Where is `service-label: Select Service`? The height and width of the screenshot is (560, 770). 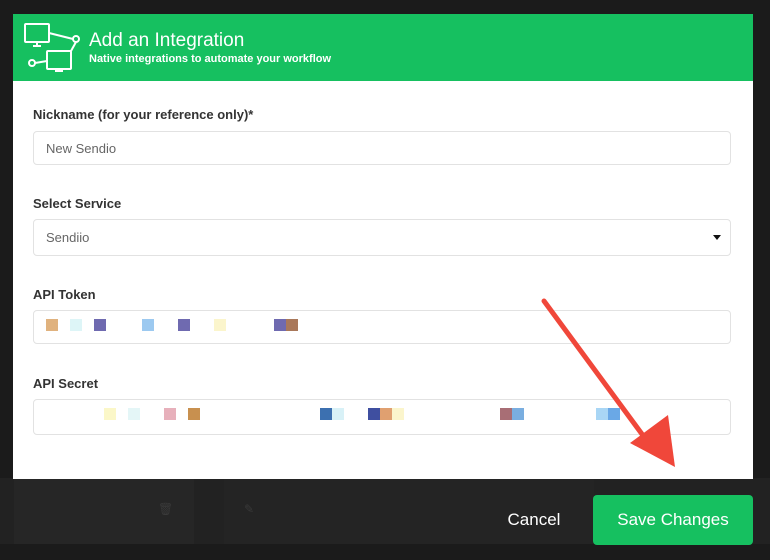 service-label: Select Service is located at coordinates (77, 203).